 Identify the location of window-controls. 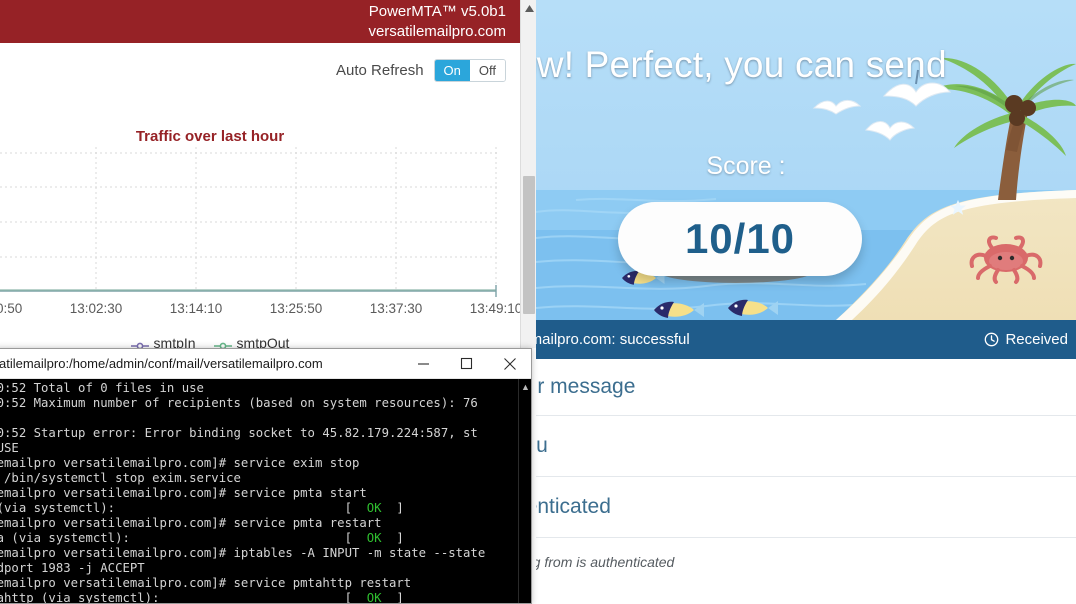
(466, 364).